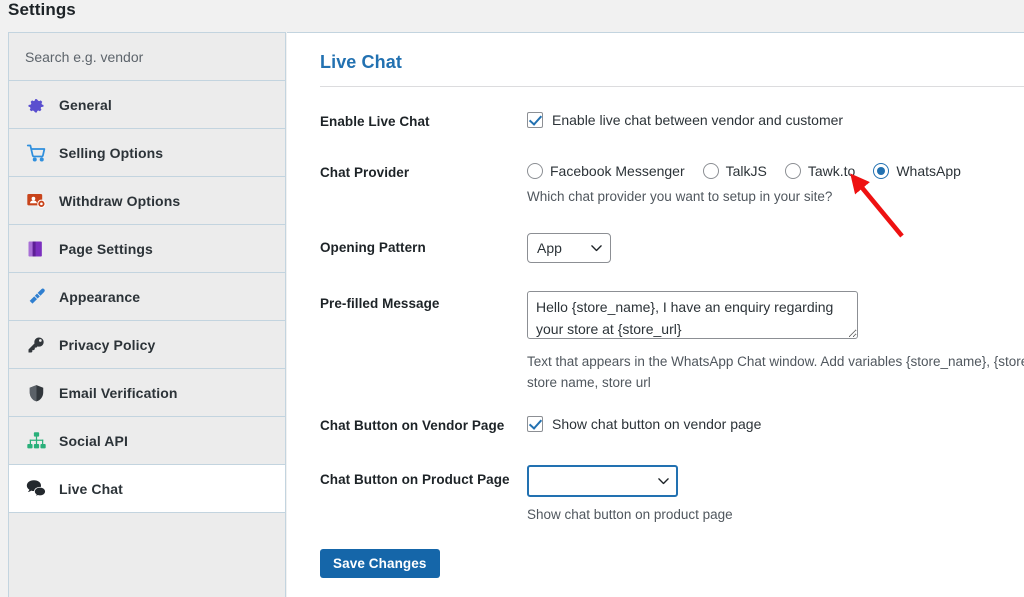 The image size is (1024, 597). Describe the element at coordinates (36, 153) in the screenshot. I see `cart-icon` at that location.